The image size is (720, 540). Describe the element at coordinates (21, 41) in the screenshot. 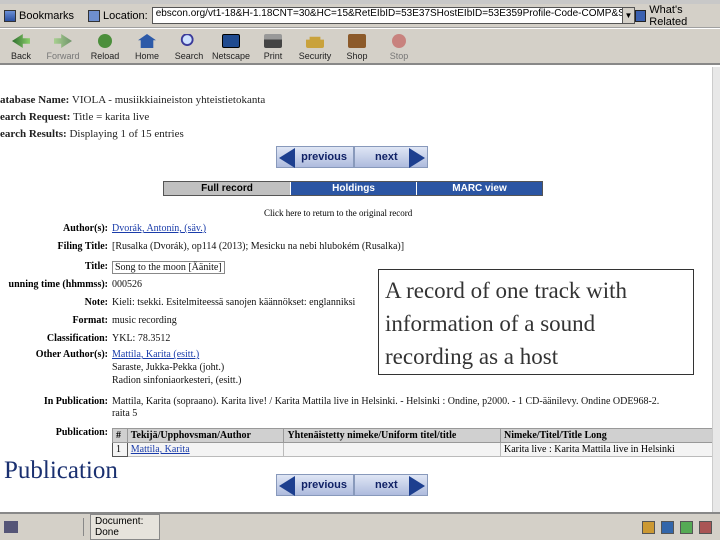

I see `back-icon` at that location.